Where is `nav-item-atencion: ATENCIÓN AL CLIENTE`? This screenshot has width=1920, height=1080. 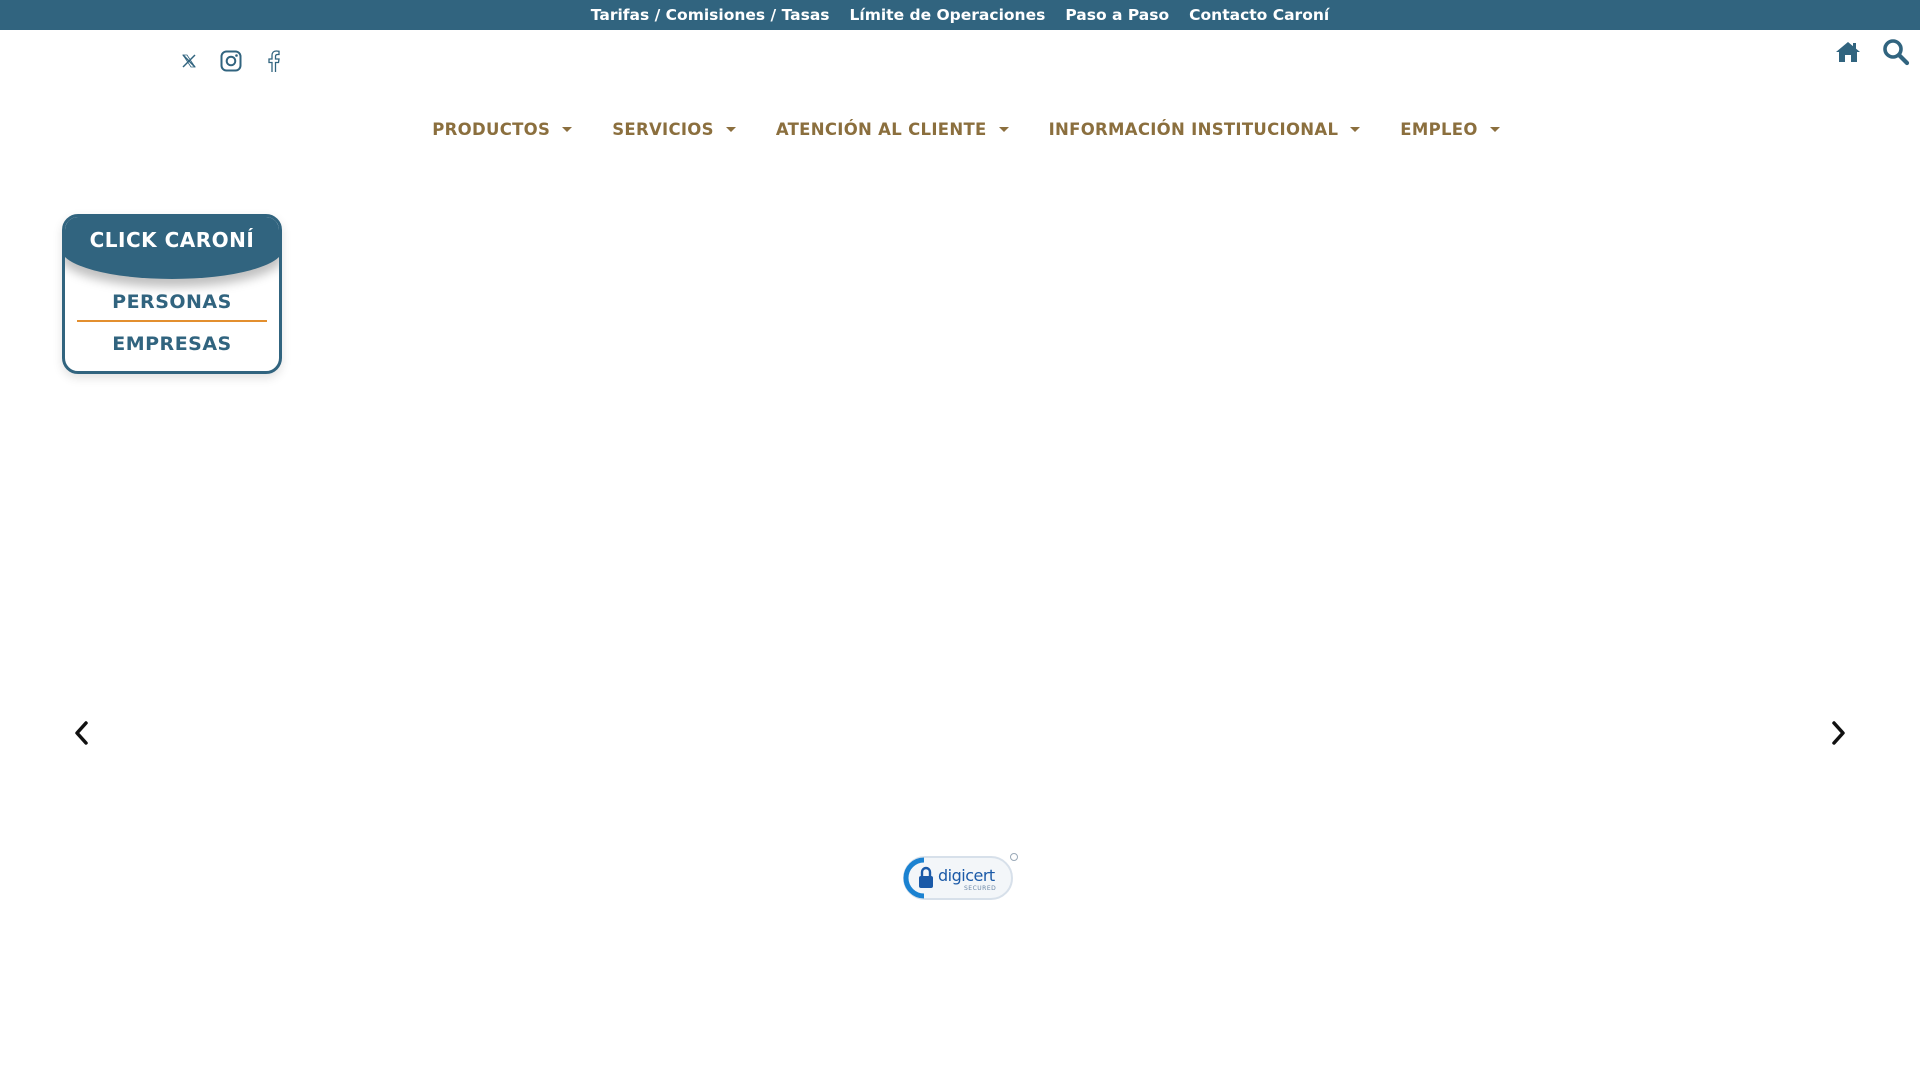 nav-item-atencion: ATENCIÓN AL CLIENTE is located at coordinates (892, 129).